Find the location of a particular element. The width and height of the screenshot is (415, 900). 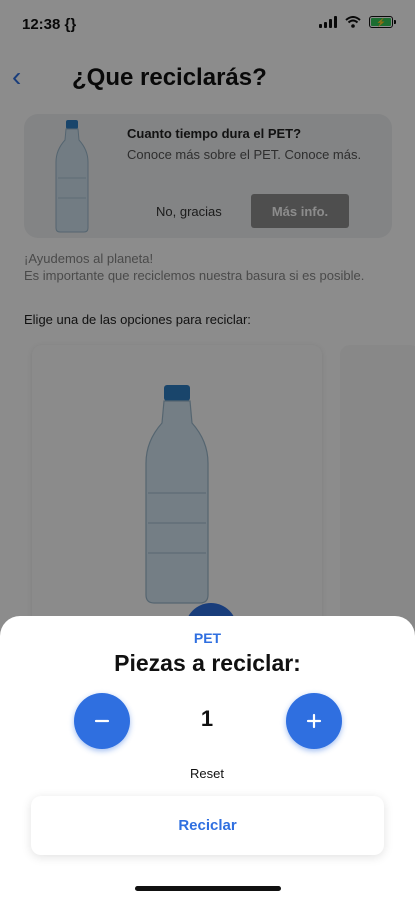

decrement-button is located at coordinates (102, 721).